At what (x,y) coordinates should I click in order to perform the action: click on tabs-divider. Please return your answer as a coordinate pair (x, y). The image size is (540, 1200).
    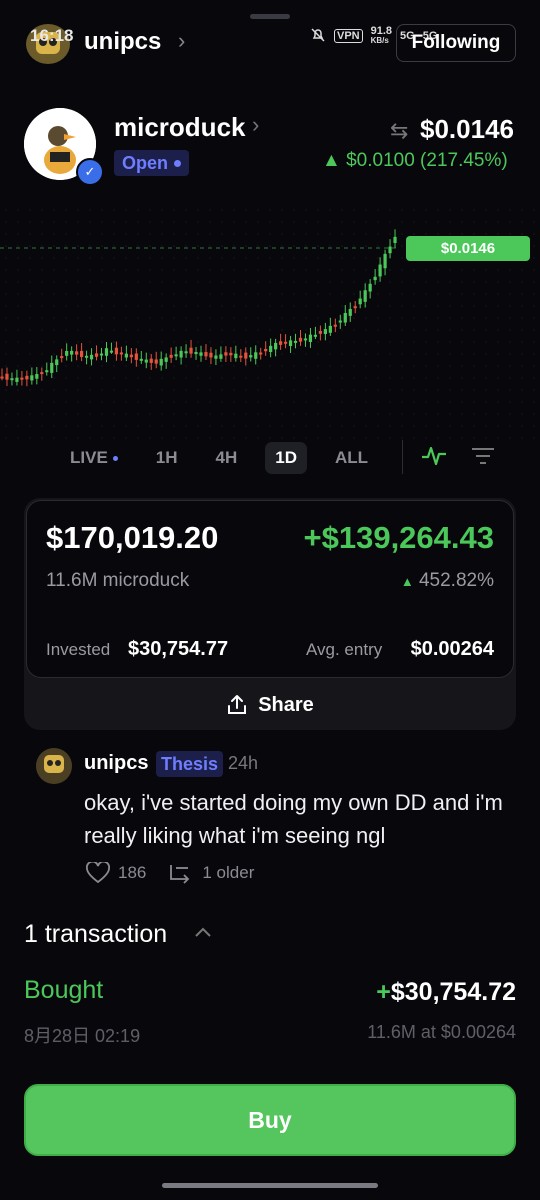
    Looking at the image, I should click on (402, 457).